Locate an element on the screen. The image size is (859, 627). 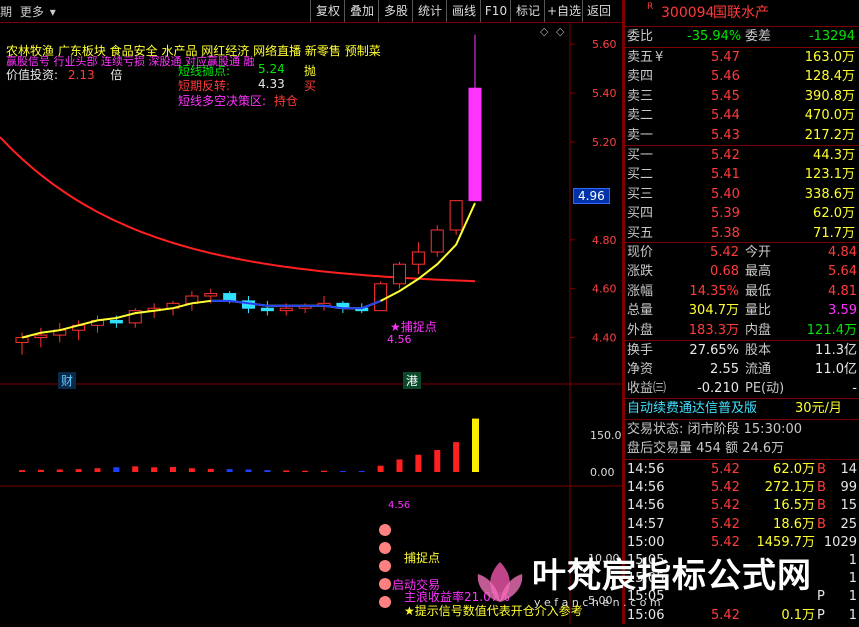
bid-row: 买二 5.41 123.1万 is located at coordinates (742, 175).